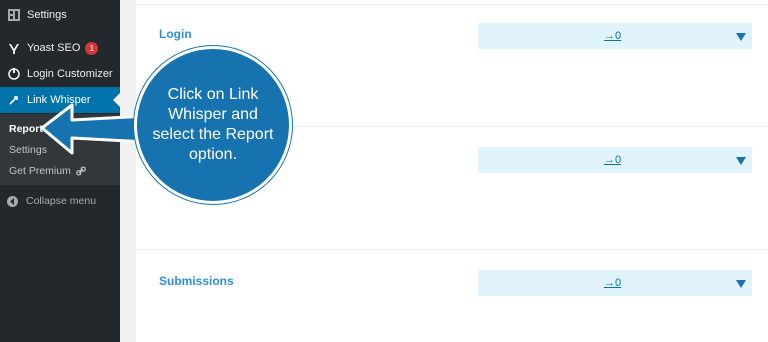 This screenshot has height=342, width=768. What do you see at coordinates (12, 201) in the screenshot?
I see `collapse-icon` at bounding box center [12, 201].